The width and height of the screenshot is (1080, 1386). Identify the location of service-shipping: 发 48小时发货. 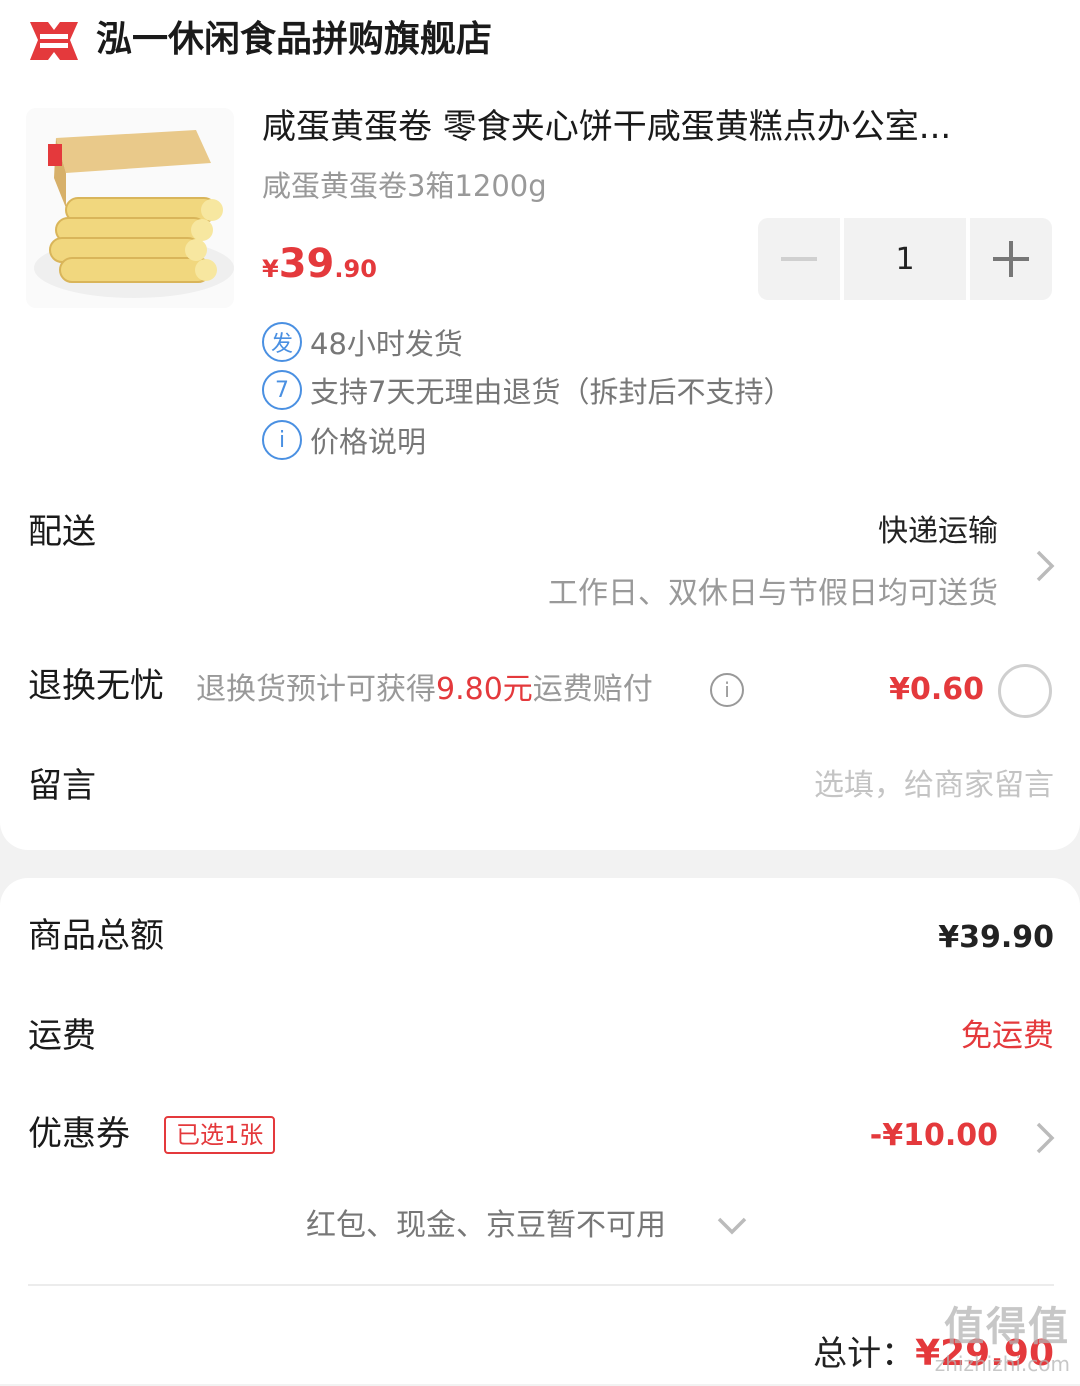
(362, 342).